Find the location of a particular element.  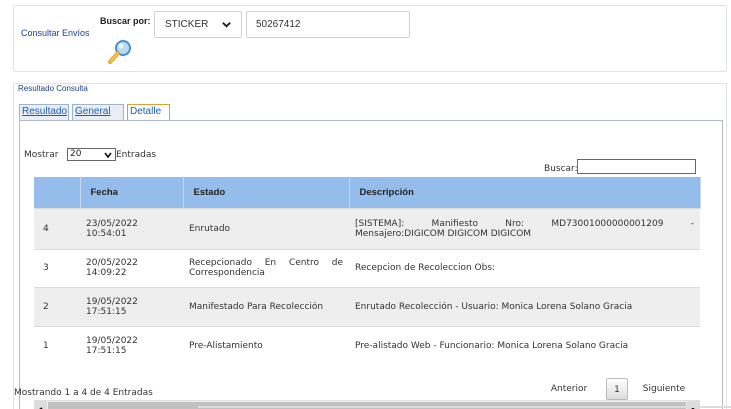

row-fecha: 20/05/2022 14:09:22 is located at coordinates (131, 267).